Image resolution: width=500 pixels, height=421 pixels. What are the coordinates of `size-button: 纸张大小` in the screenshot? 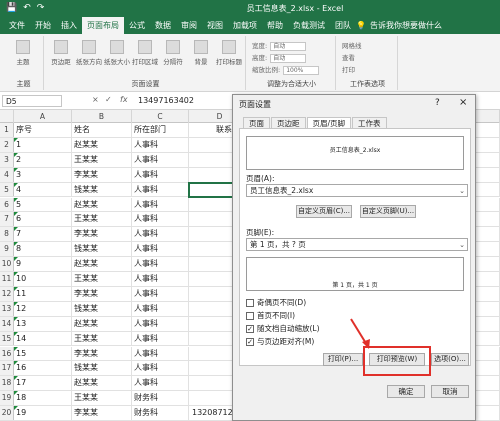 It's located at (117, 53).